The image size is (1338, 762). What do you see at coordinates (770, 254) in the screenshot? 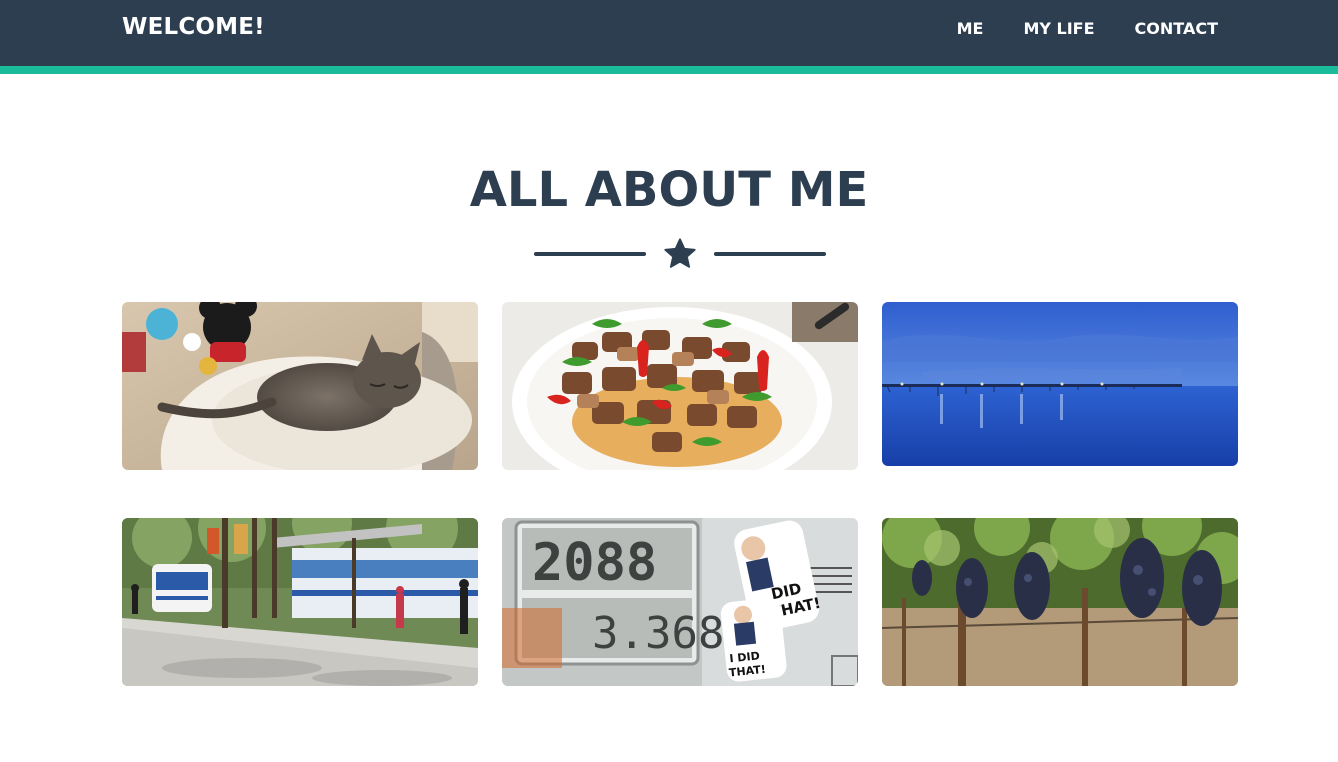
I see `divider-line-right` at bounding box center [770, 254].